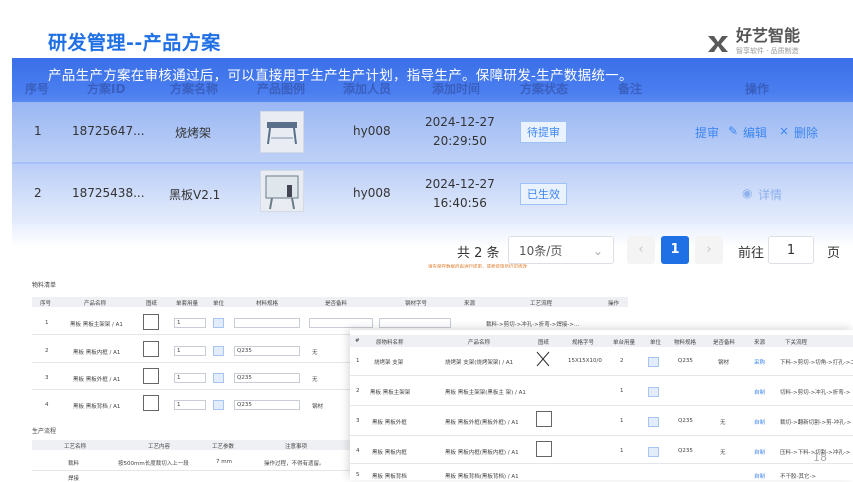  I want to click on product-image, so click(282, 191).